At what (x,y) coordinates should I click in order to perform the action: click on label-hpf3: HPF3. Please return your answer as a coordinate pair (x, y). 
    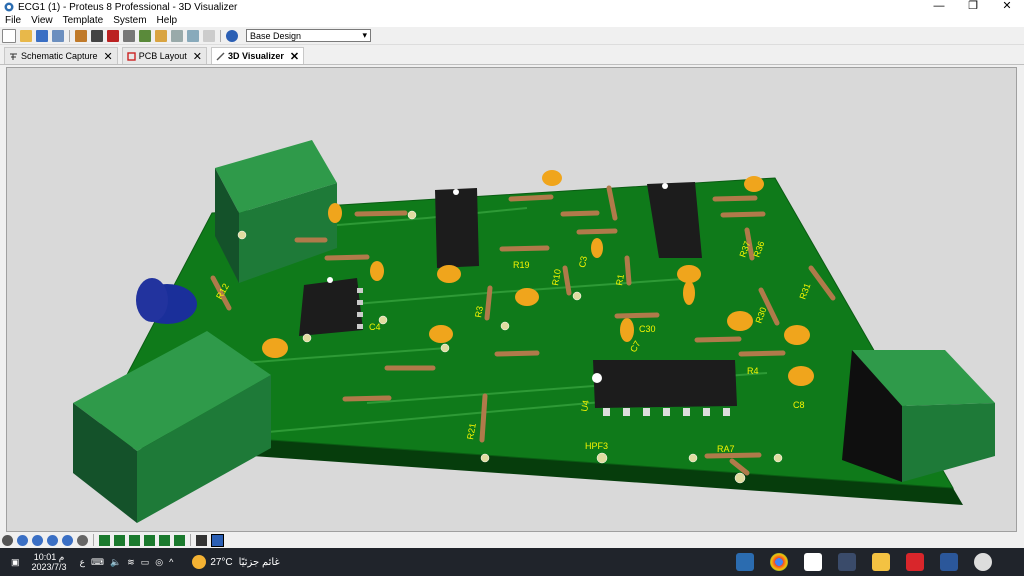
    Looking at the image, I should click on (596, 446).